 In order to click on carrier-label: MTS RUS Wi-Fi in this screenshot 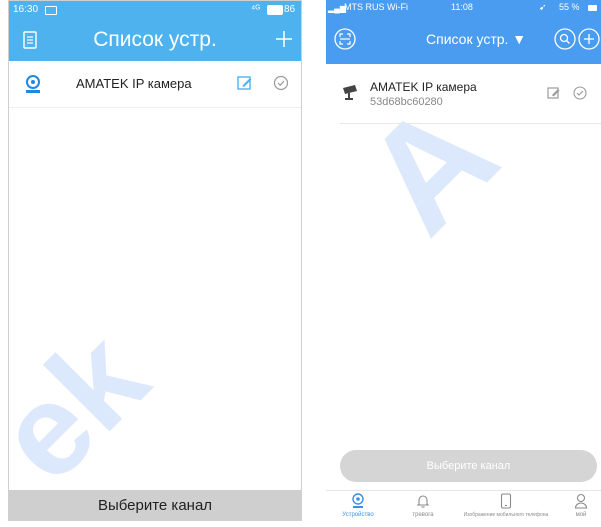, I will do `click(376, 7)`.